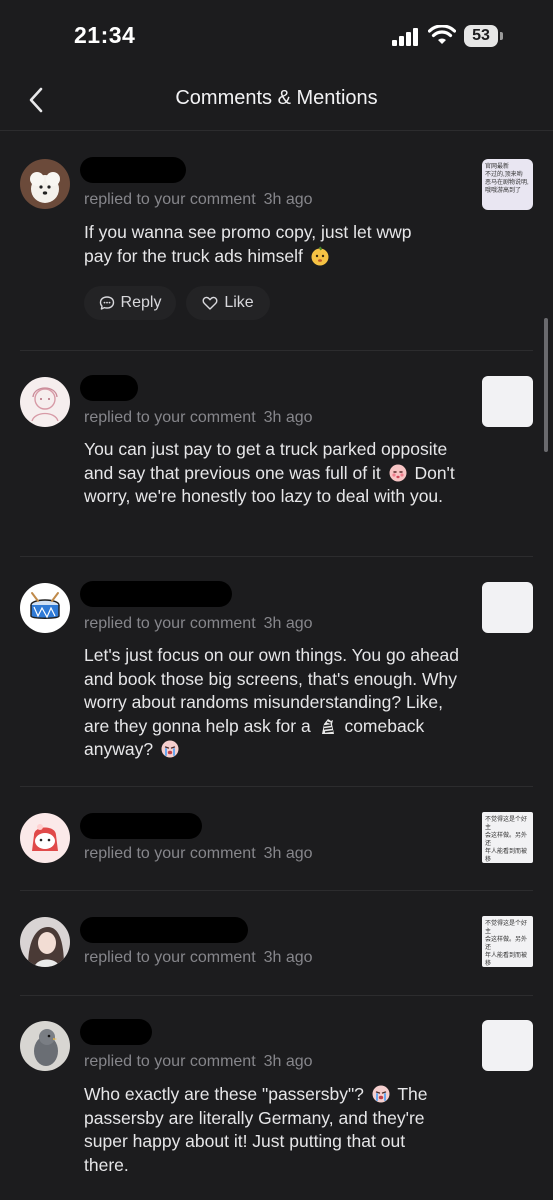 This screenshot has width=553, height=1200. What do you see at coordinates (405, 37) in the screenshot?
I see `signal-icon` at bounding box center [405, 37].